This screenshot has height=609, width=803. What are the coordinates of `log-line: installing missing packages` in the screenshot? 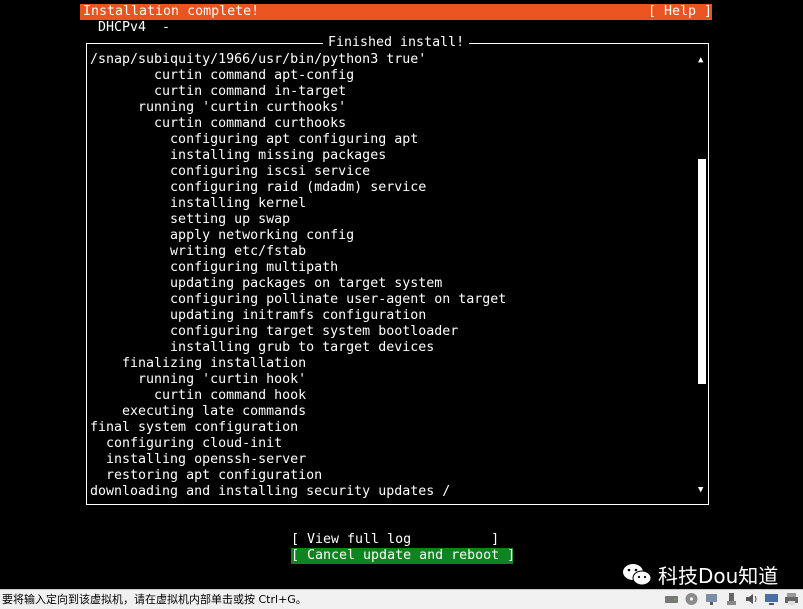 It's located at (238, 155).